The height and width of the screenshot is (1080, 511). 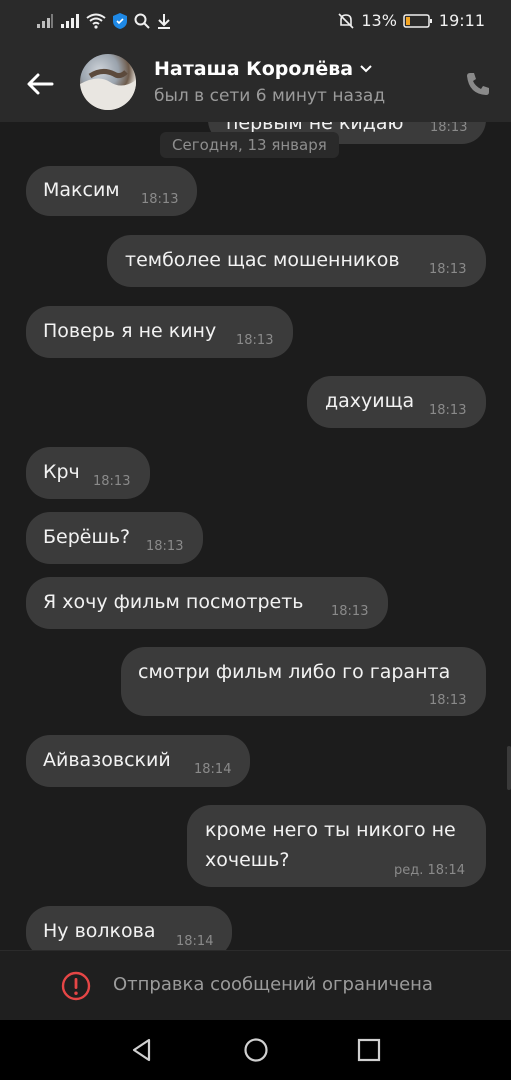 I want to click on message-text: Берёшь?, so click(x=87, y=537).